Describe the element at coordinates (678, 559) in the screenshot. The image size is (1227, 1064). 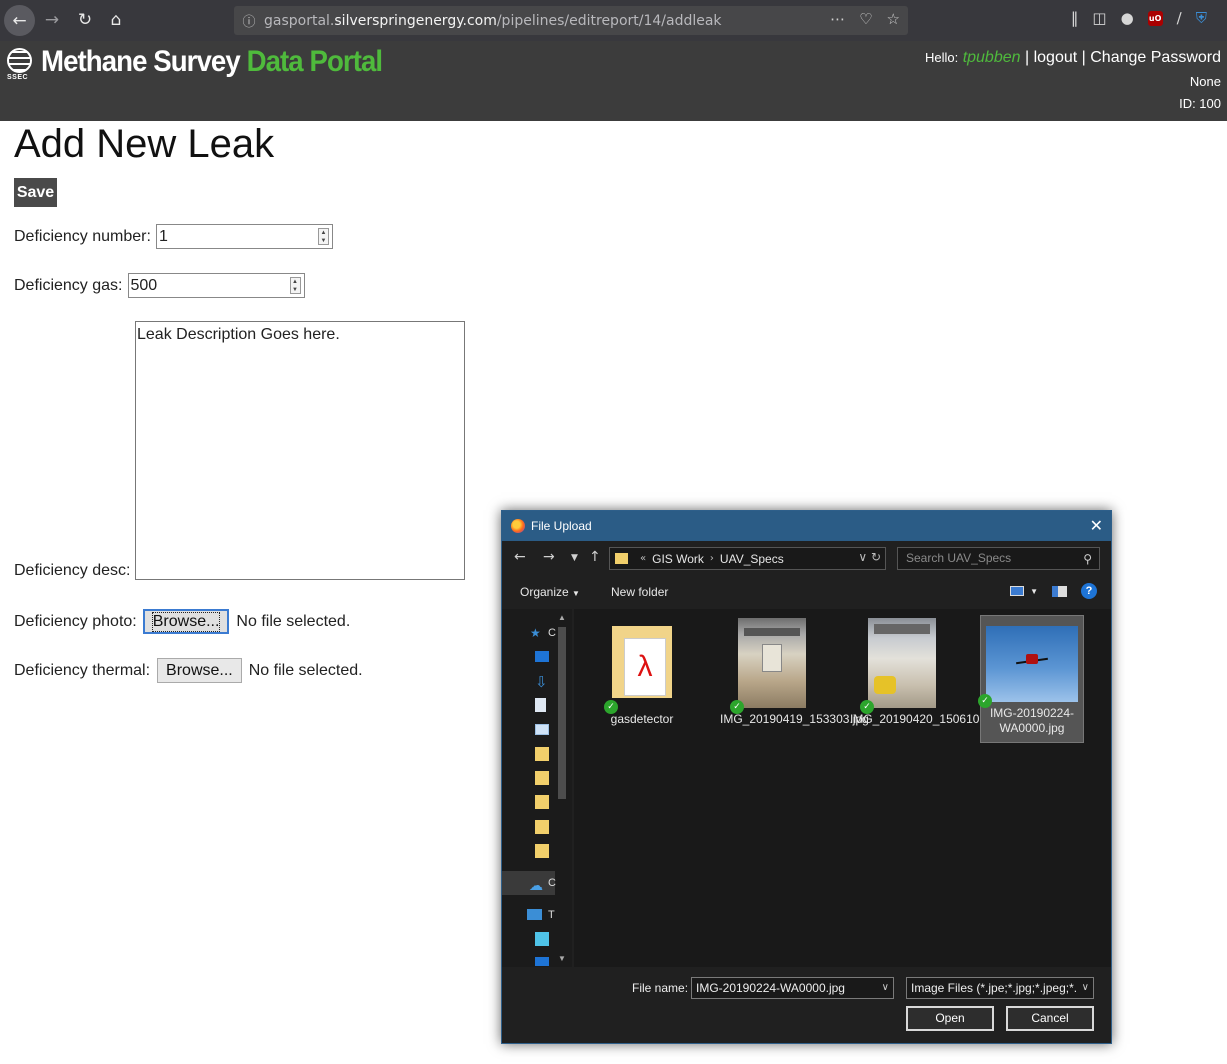
I see `path-segment: GIS Work` at that location.